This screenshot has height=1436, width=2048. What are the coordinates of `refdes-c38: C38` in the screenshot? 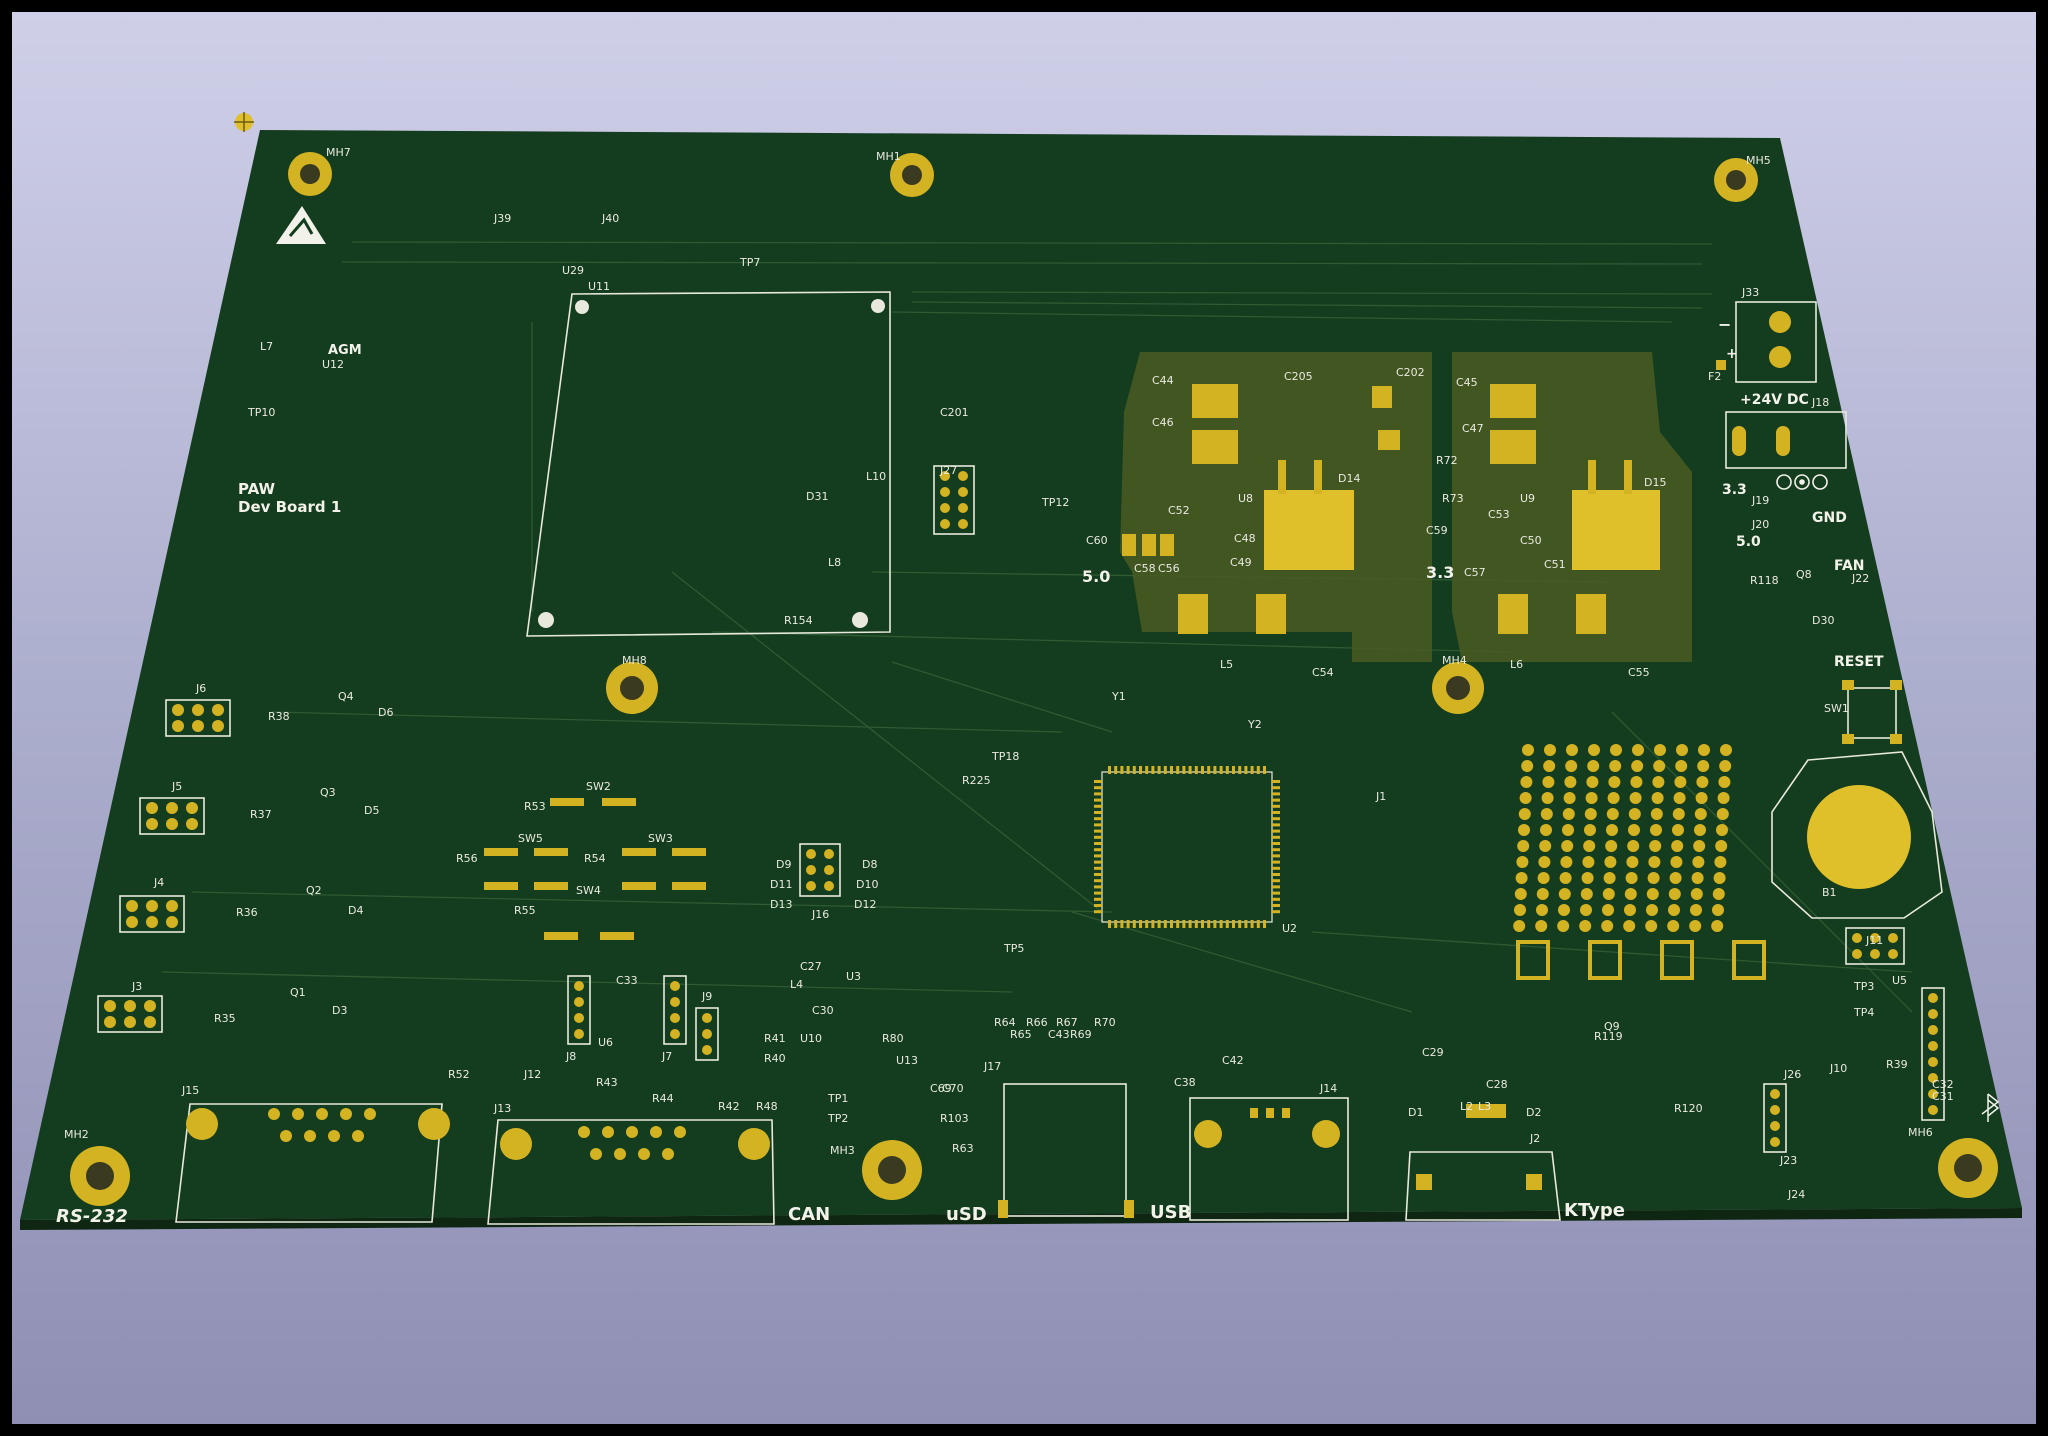 It's located at (1185, 1082).